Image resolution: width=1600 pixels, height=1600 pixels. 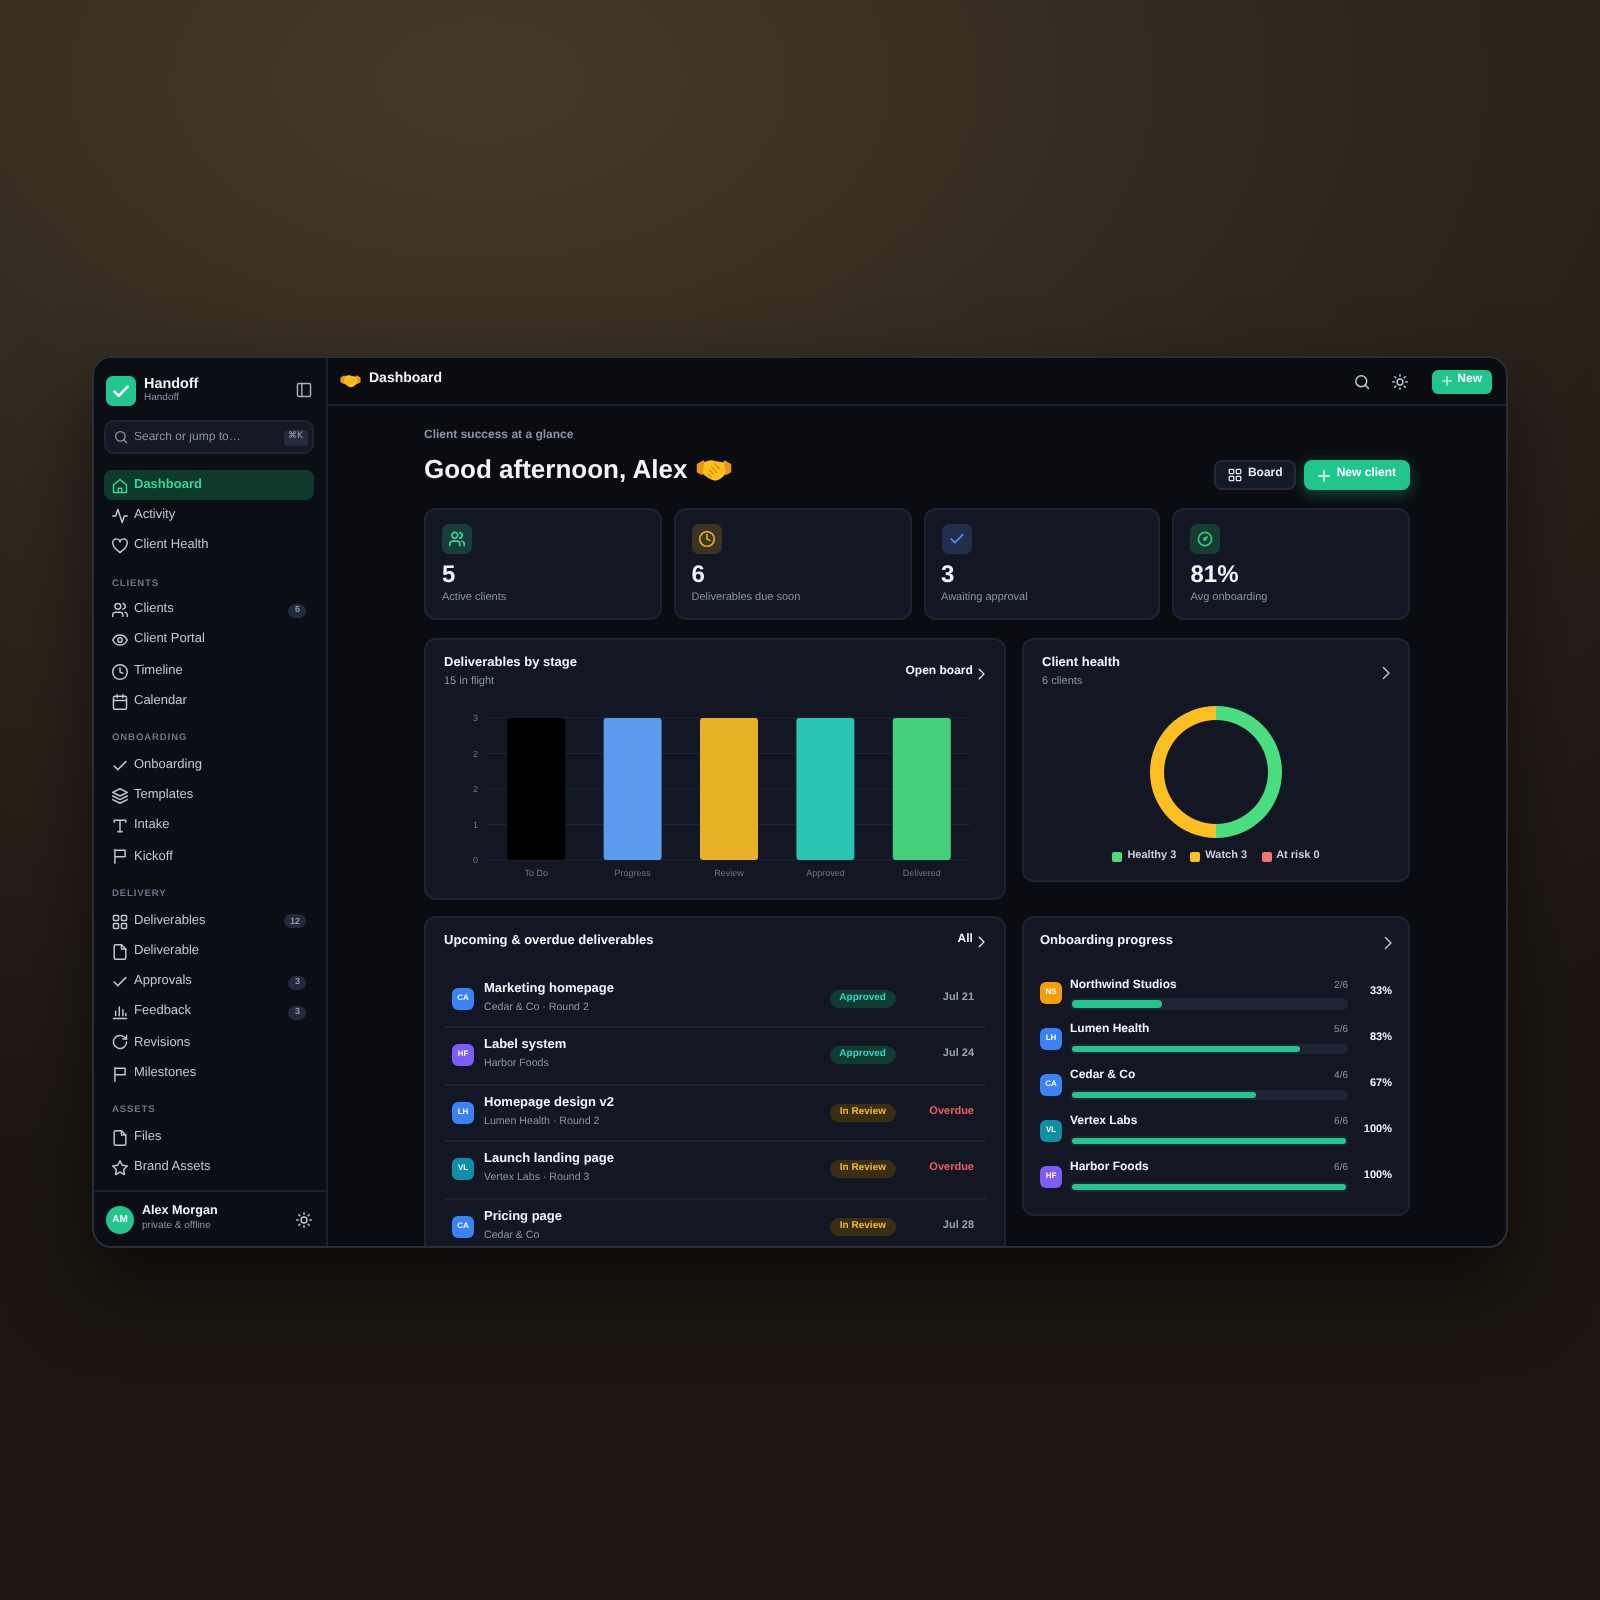 I want to click on greeting-heading: Good afternoon, Alex, so click(x=556, y=470).